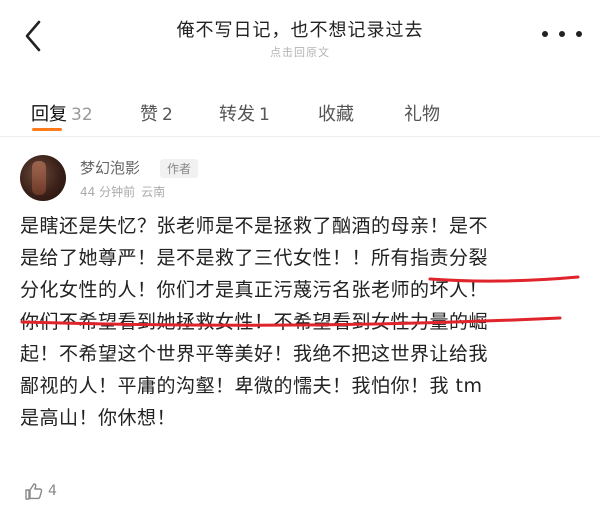 Image resolution: width=600 pixels, height=519 pixels. I want to click on tab-label: 回复, so click(49, 114).